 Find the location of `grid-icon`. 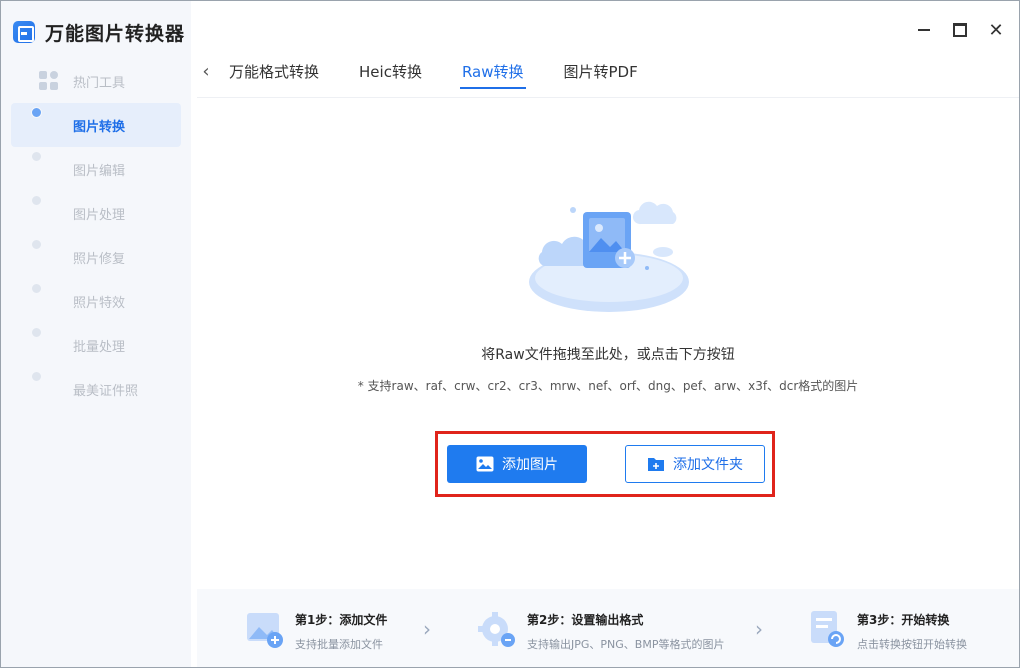

grid-icon is located at coordinates (49, 81).